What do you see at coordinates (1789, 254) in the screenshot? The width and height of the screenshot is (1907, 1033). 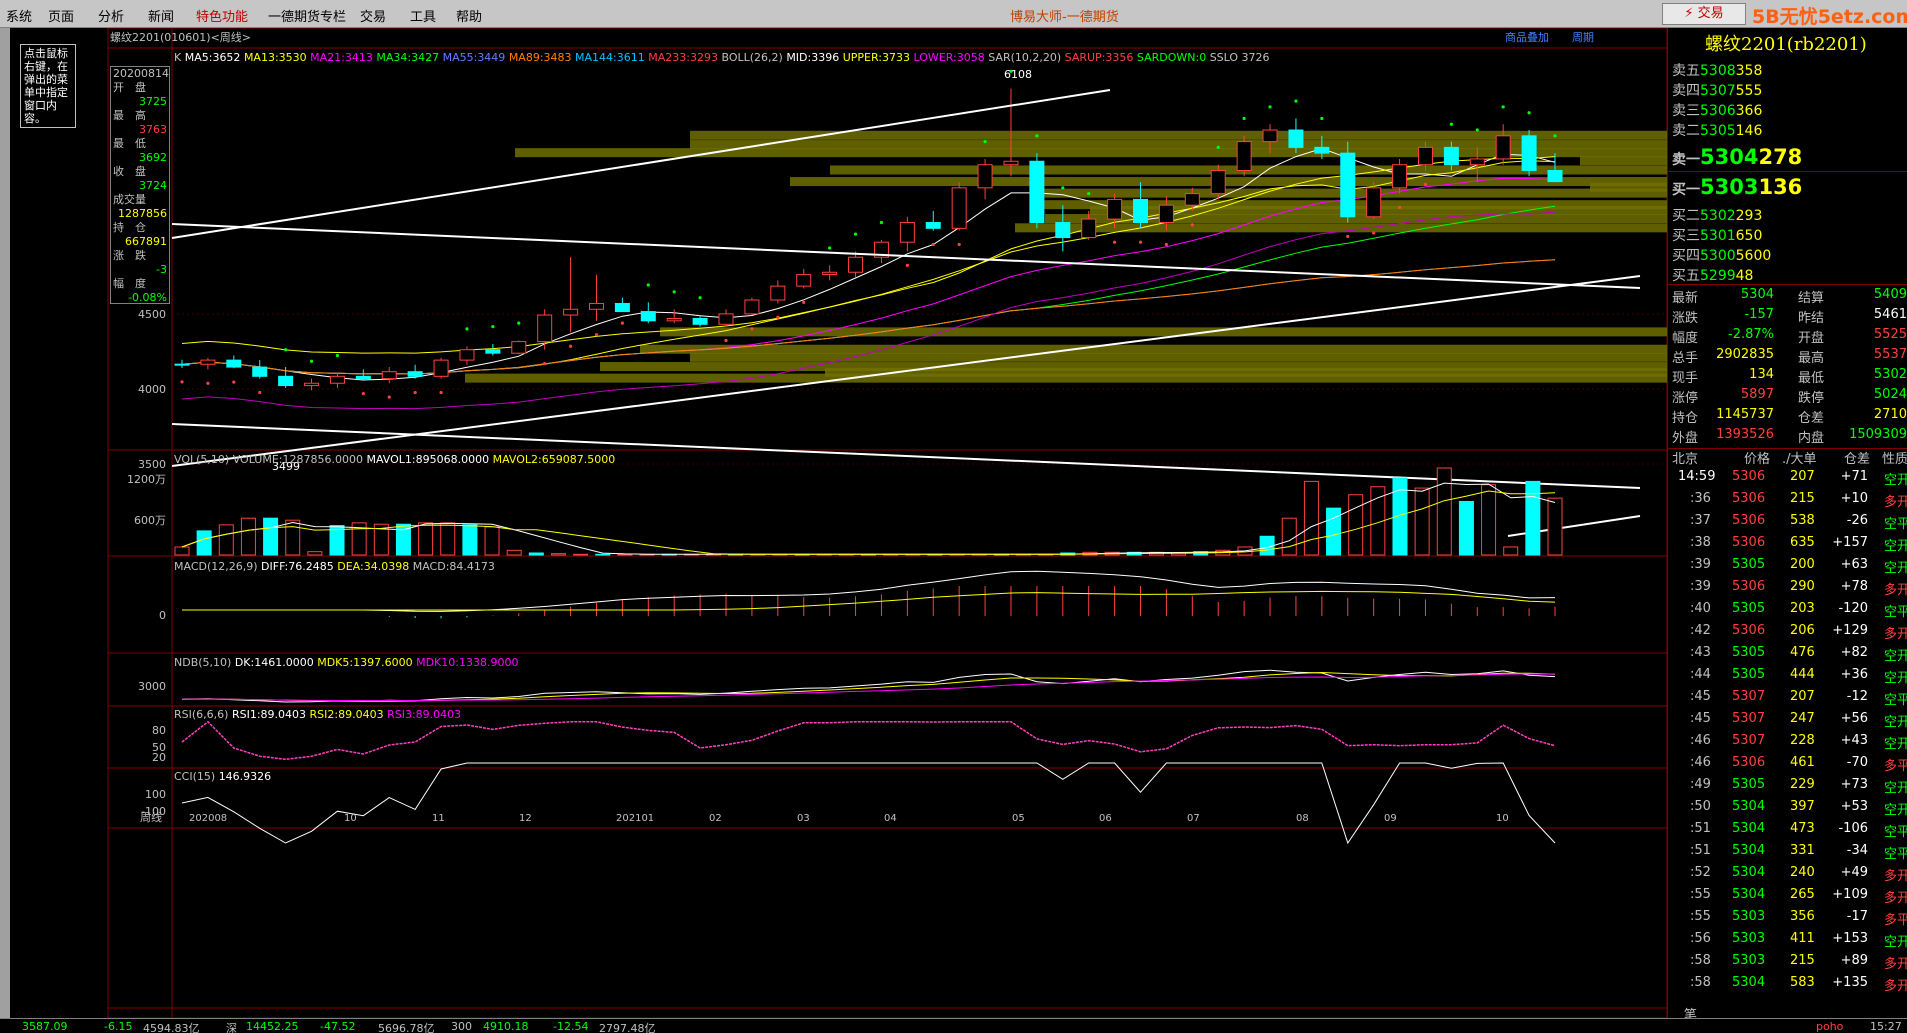 I see `bid-row: 买四53005600` at bounding box center [1789, 254].